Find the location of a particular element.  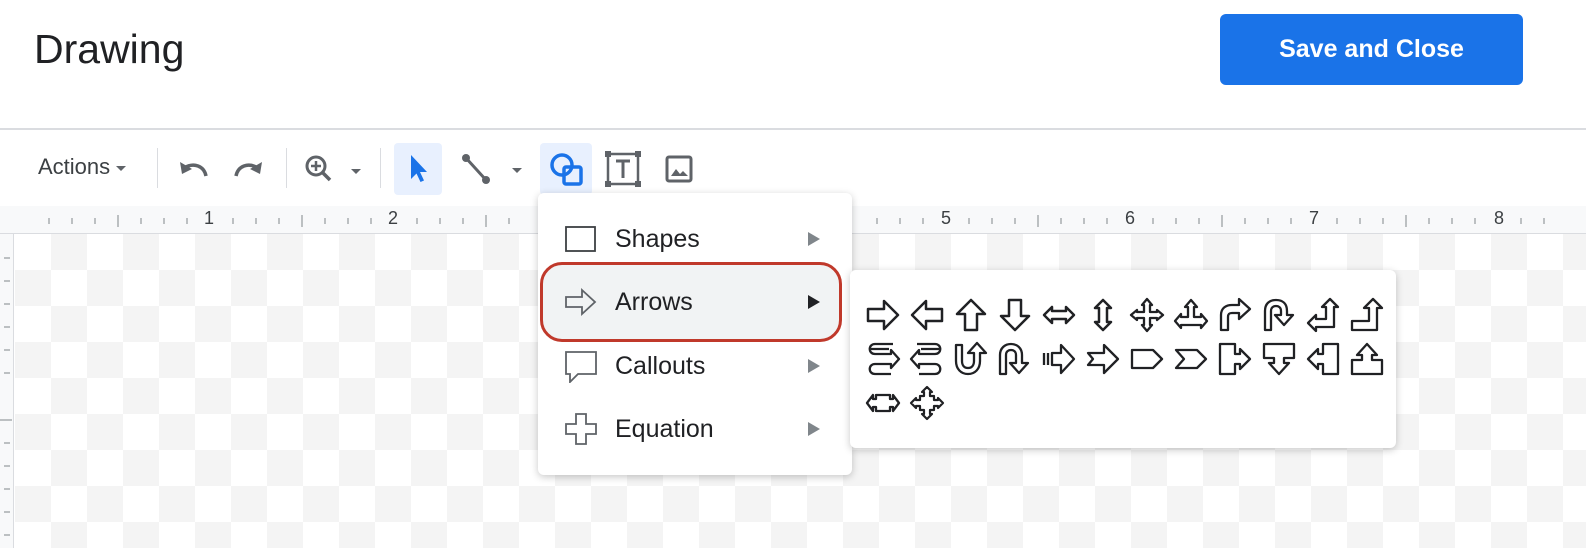

bent-up-arrow-icon is located at coordinates (1367, 315).